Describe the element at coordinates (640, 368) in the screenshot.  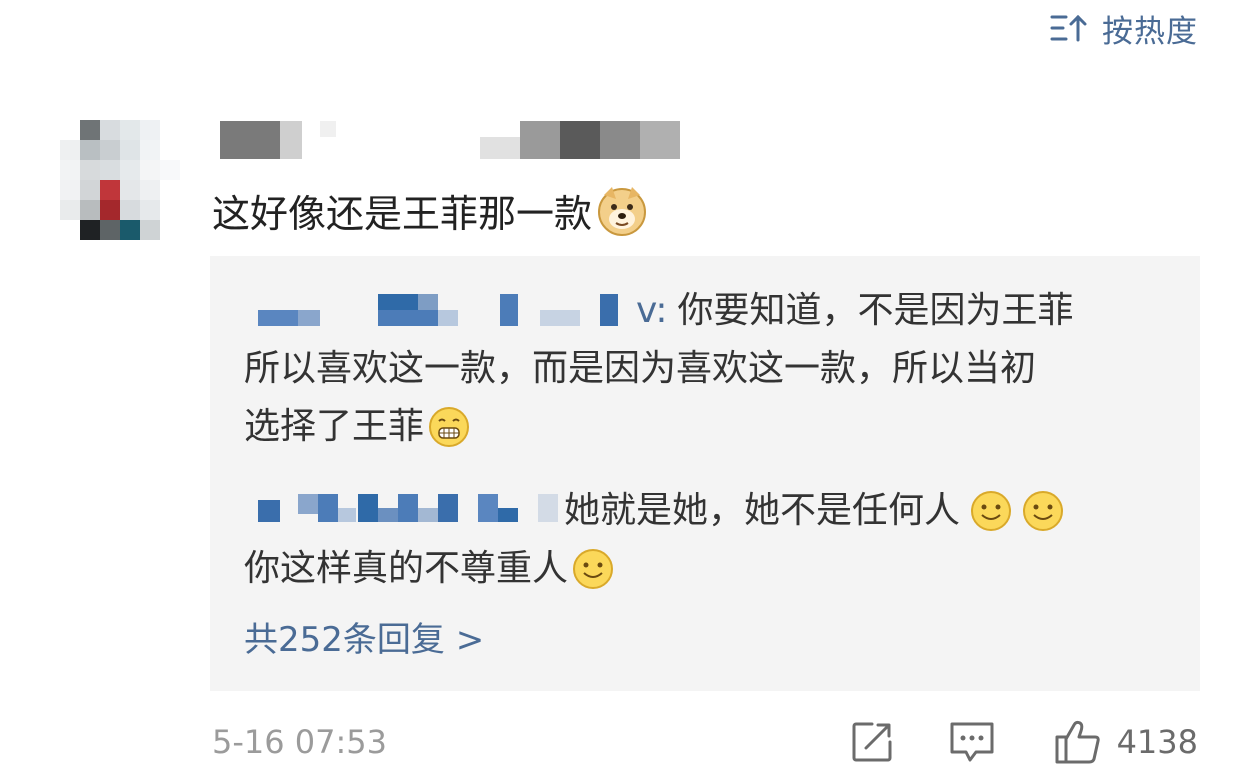
I see `reply-text-line2: 所以喜欢这一款，而是因为喜欢这一款，所以当初` at that location.